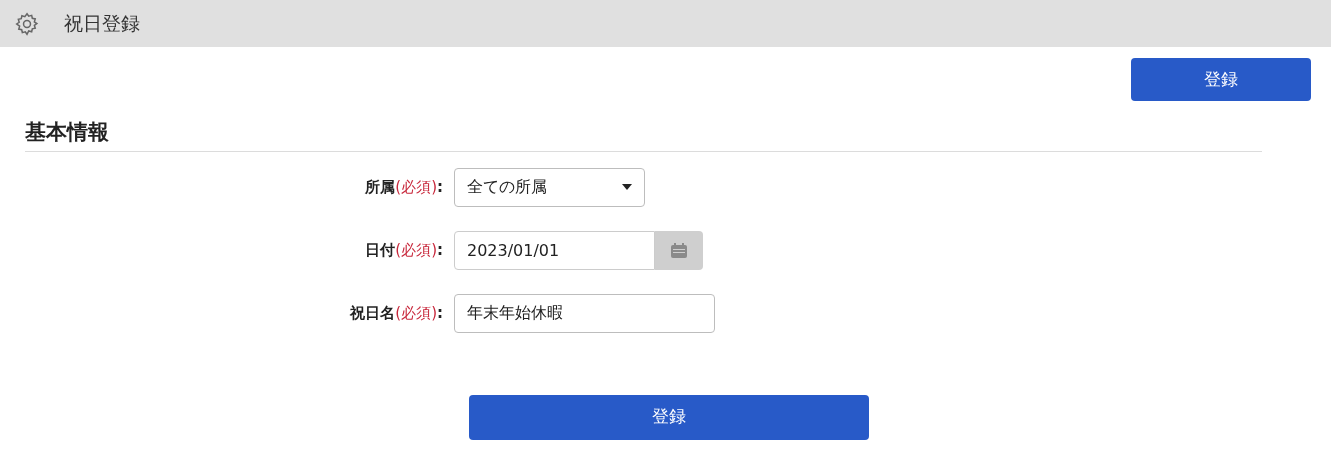 The image size is (1331, 465). I want to click on field-label: 日付, so click(380, 250).